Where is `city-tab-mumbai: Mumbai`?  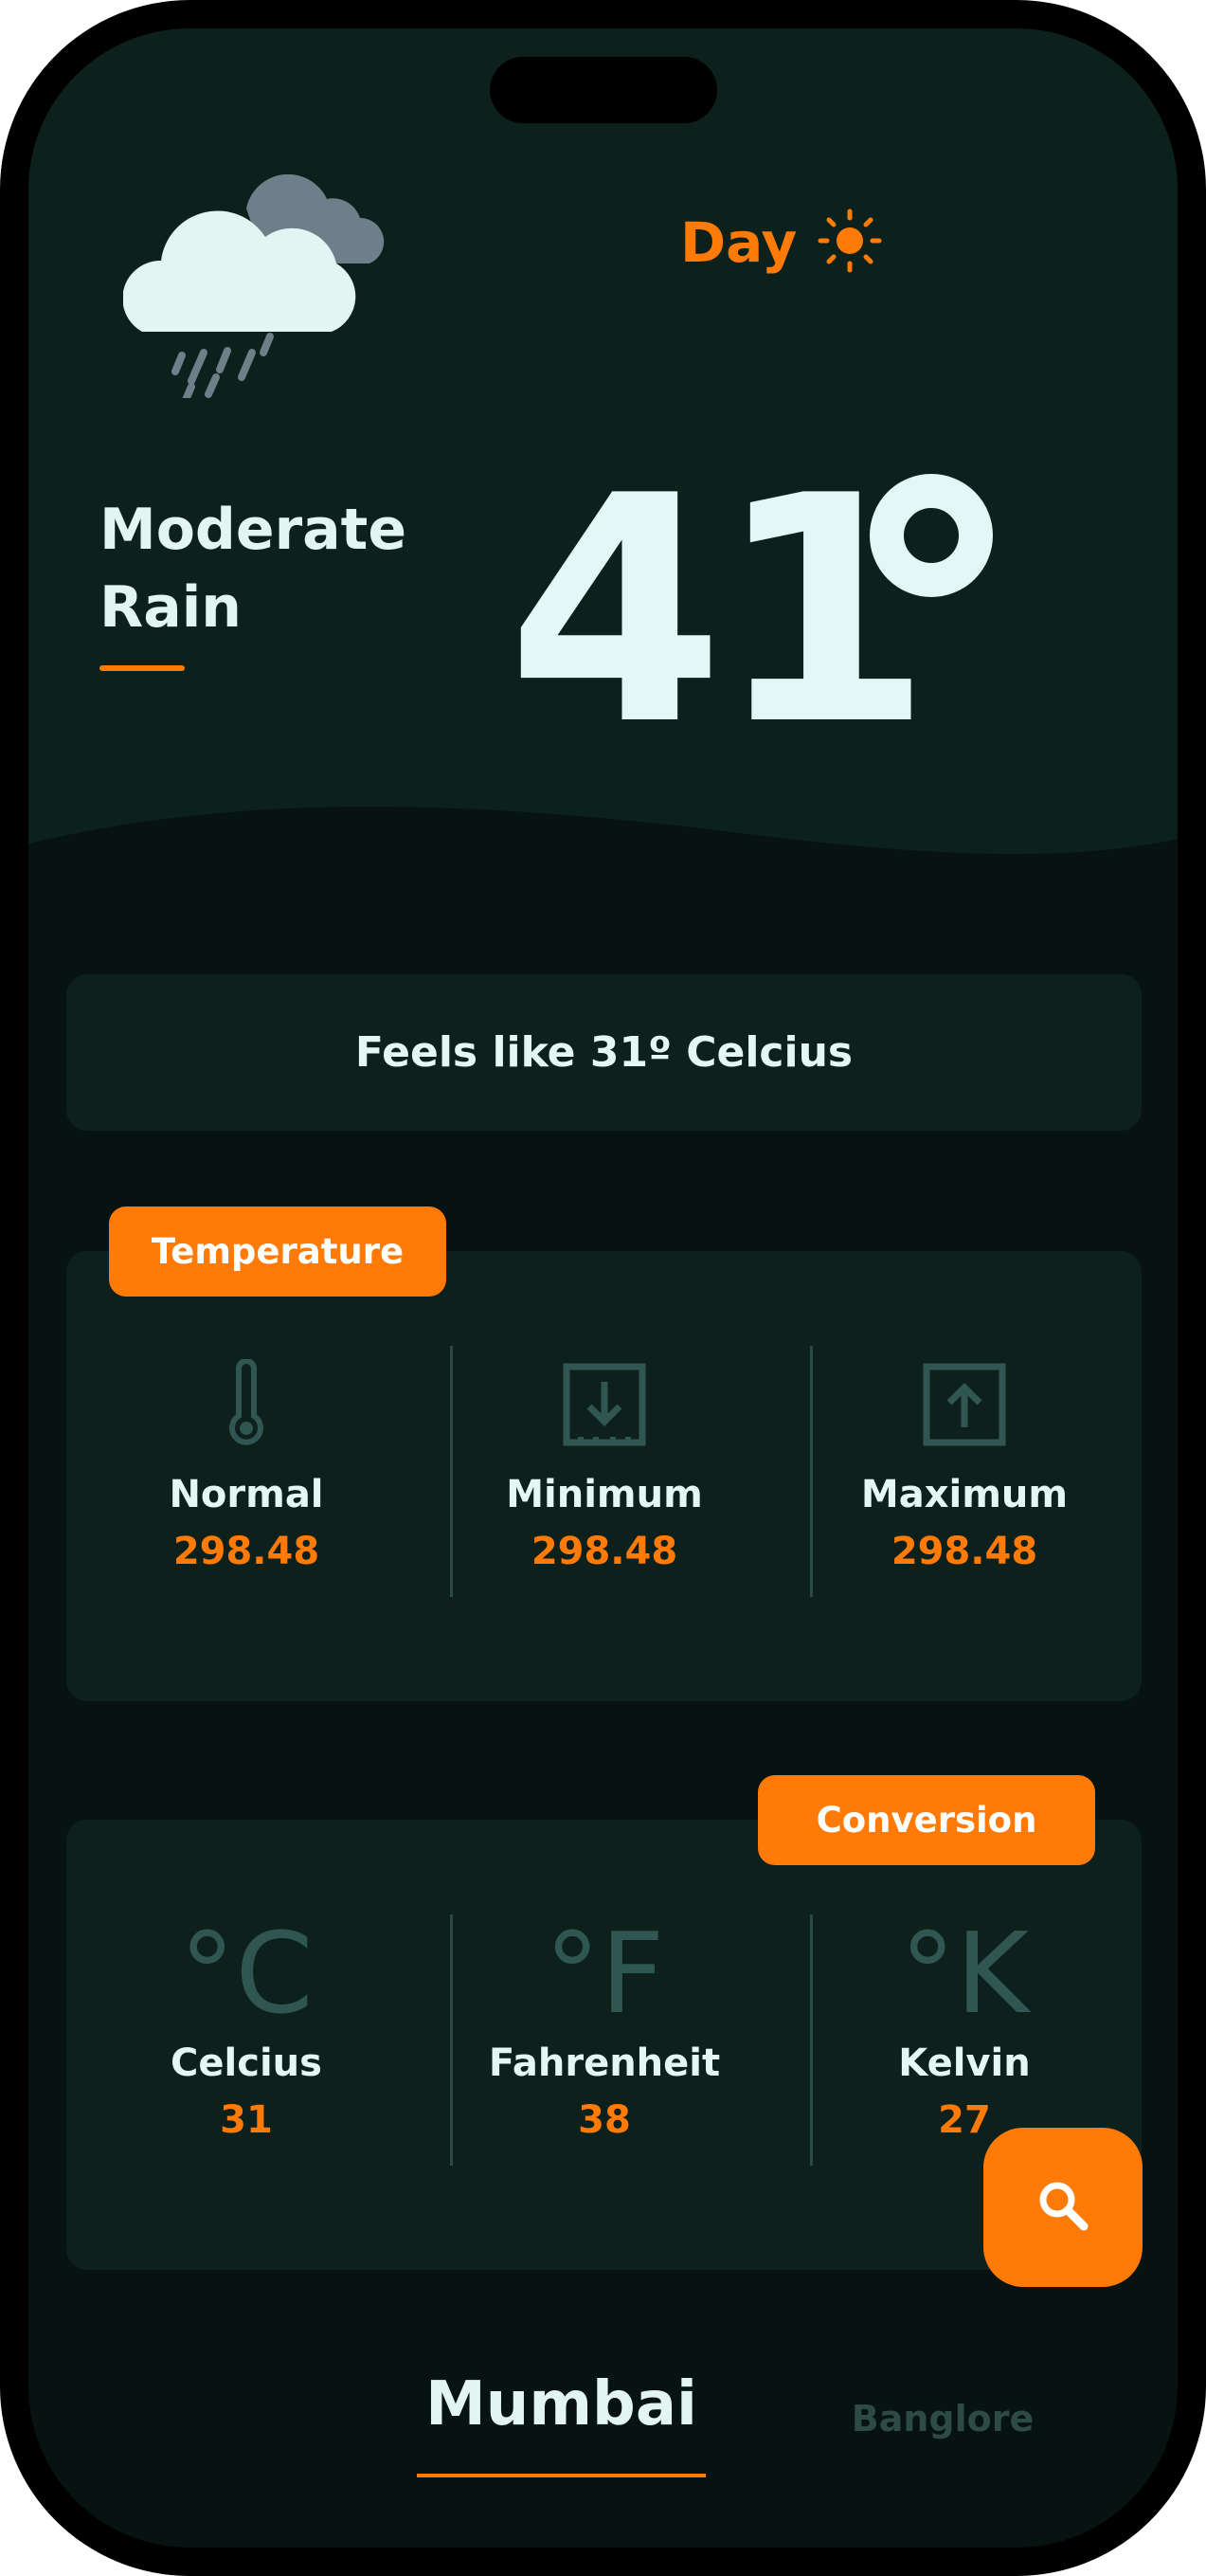 city-tab-mumbai: Mumbai is located at coordinates (561, 2404).